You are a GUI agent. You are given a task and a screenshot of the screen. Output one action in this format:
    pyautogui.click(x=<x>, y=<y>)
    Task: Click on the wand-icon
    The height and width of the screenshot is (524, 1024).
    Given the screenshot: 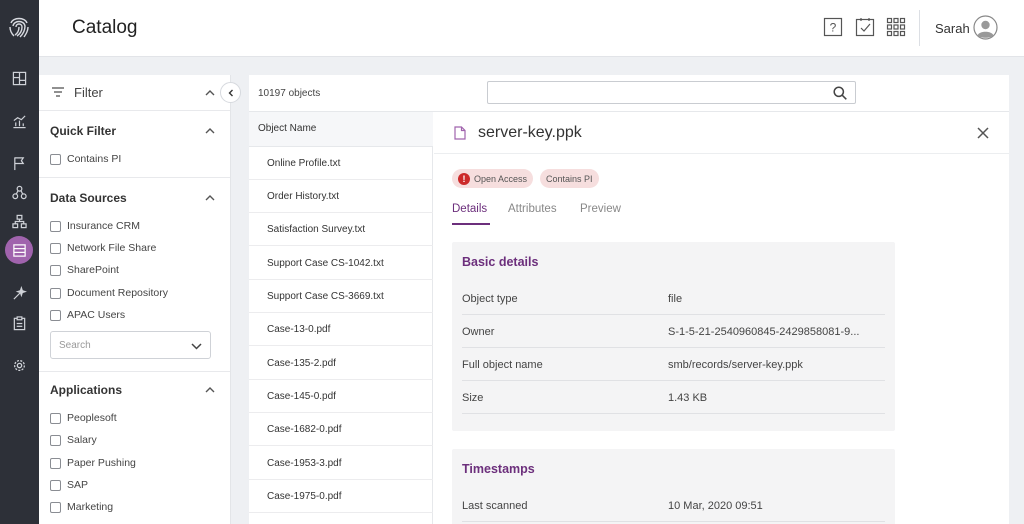 What is the action you would take?
    pyautogui.click(x=19, y=292)
    